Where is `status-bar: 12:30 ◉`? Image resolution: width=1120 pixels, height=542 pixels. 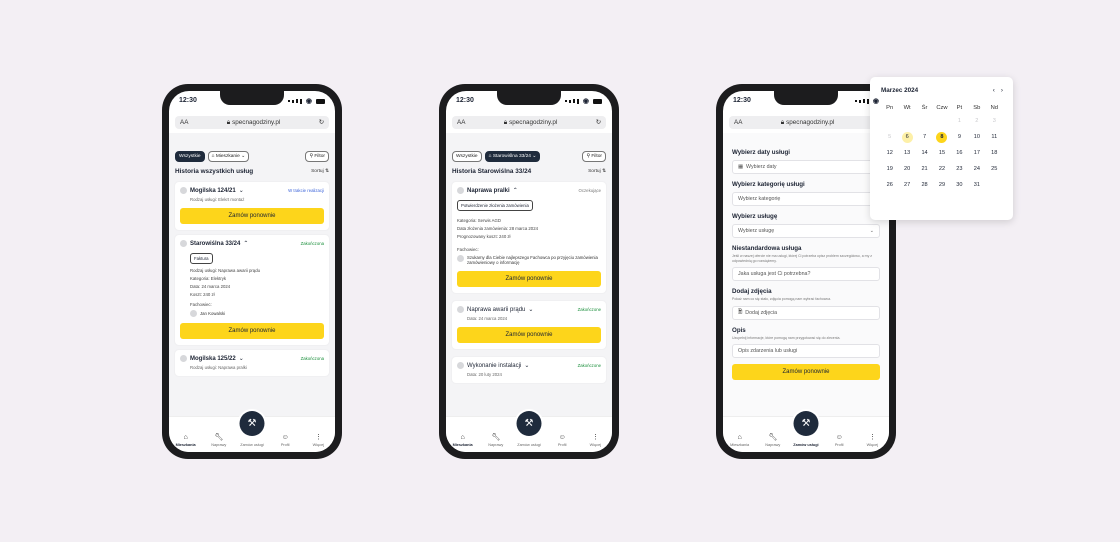 status-bar: 12:30 ◉ is located at coordinates (252, 101).